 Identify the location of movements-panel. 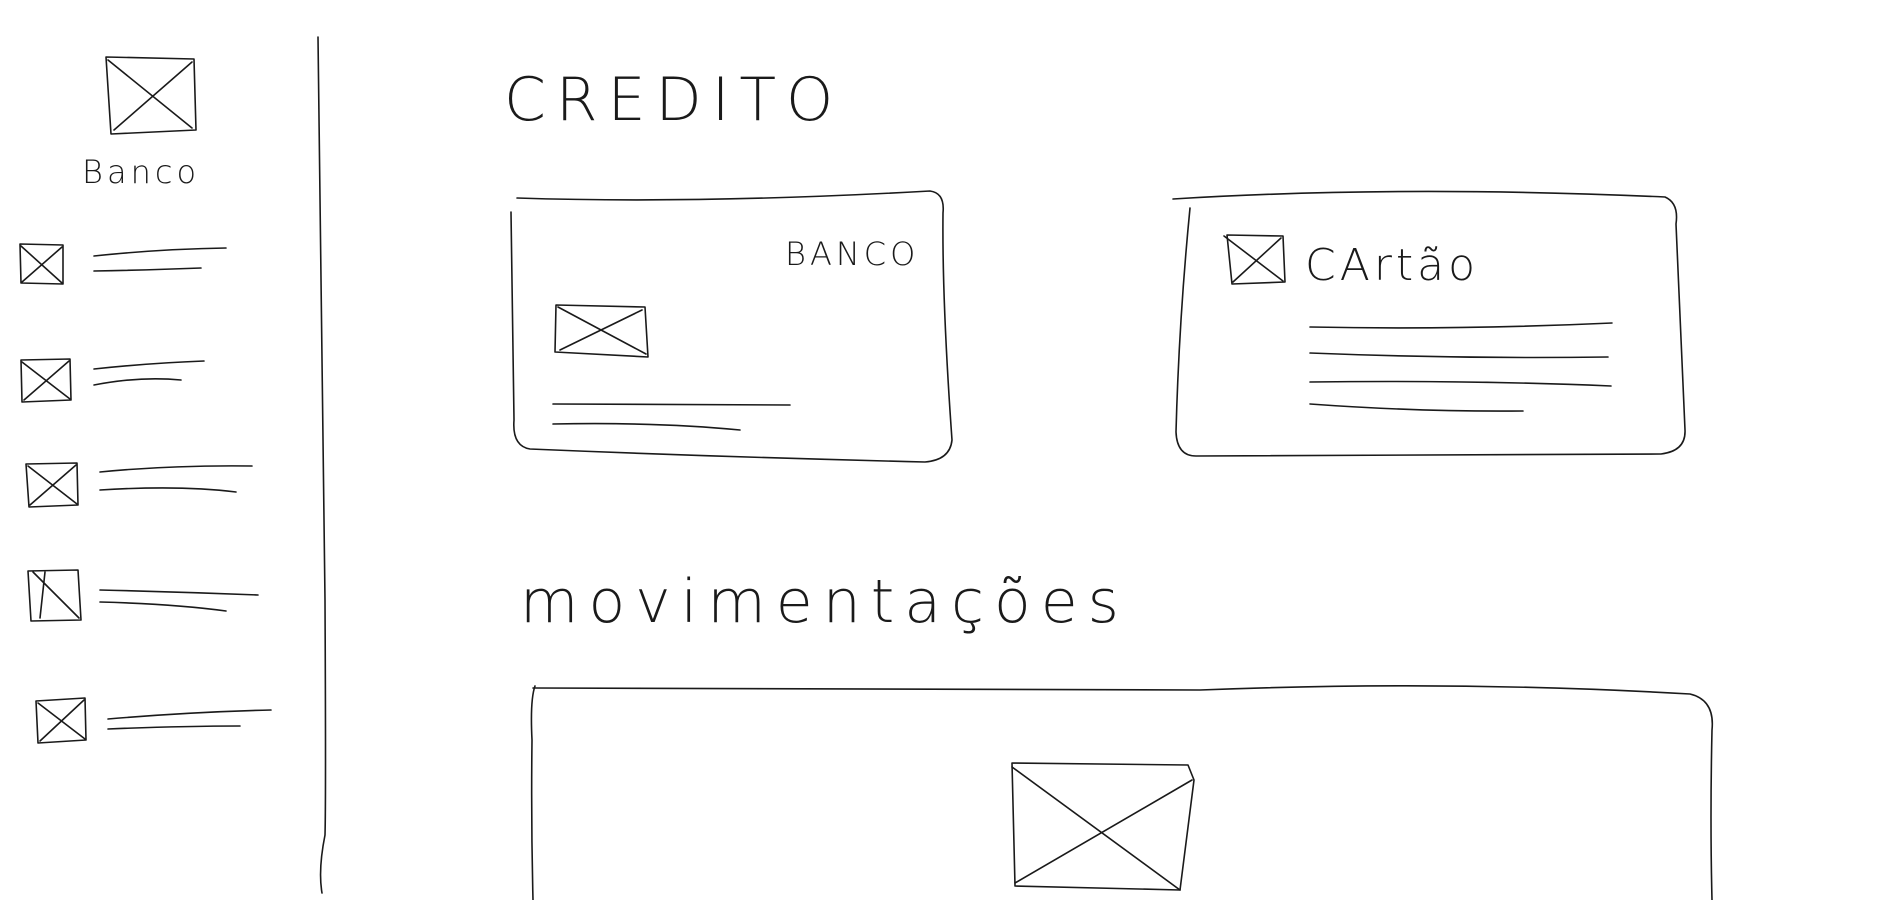
(1122, 792).